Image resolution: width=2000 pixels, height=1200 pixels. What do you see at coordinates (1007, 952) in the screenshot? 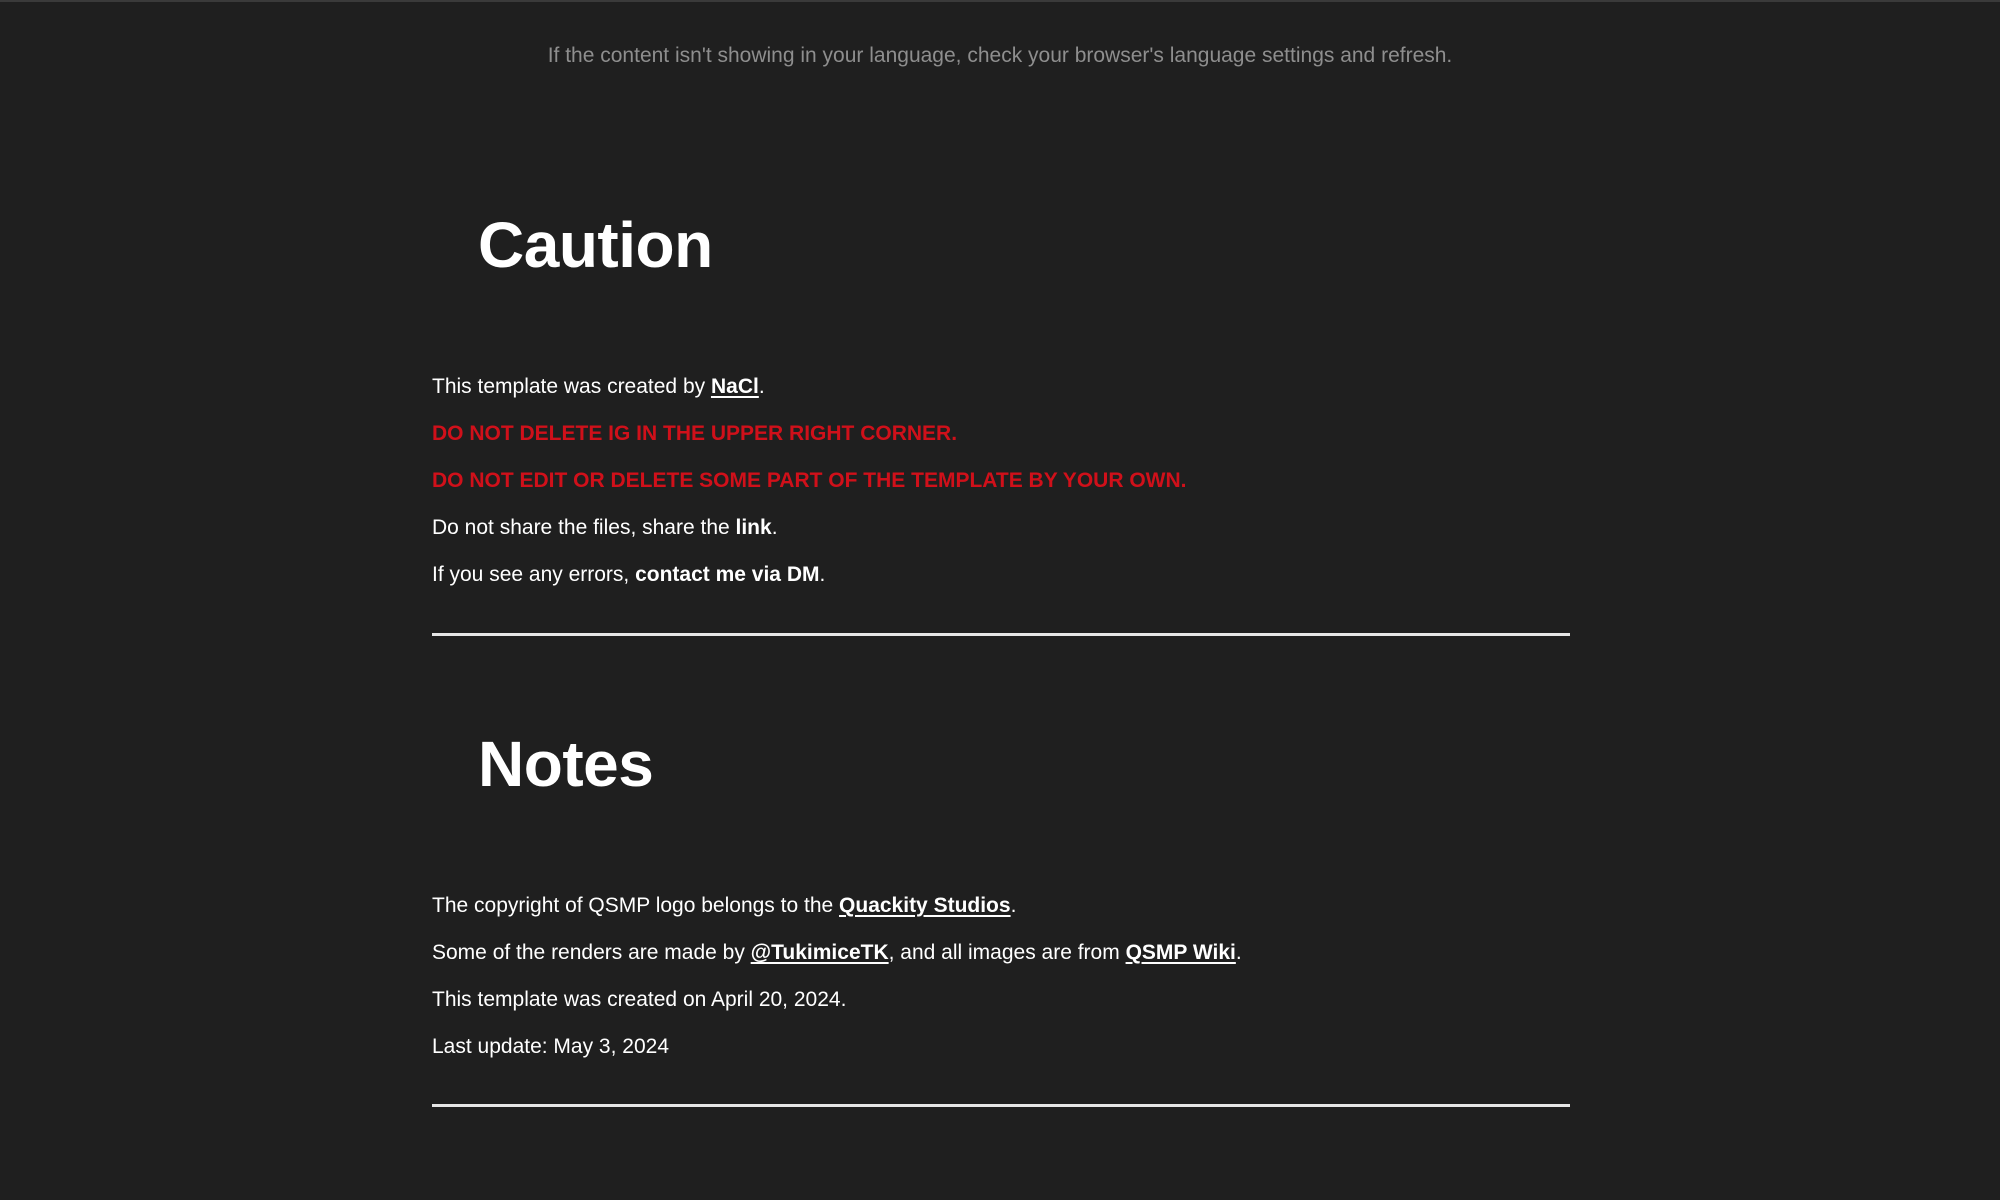
I see `renders-middle: , and all images are from` at bounding box center [1007, 952].